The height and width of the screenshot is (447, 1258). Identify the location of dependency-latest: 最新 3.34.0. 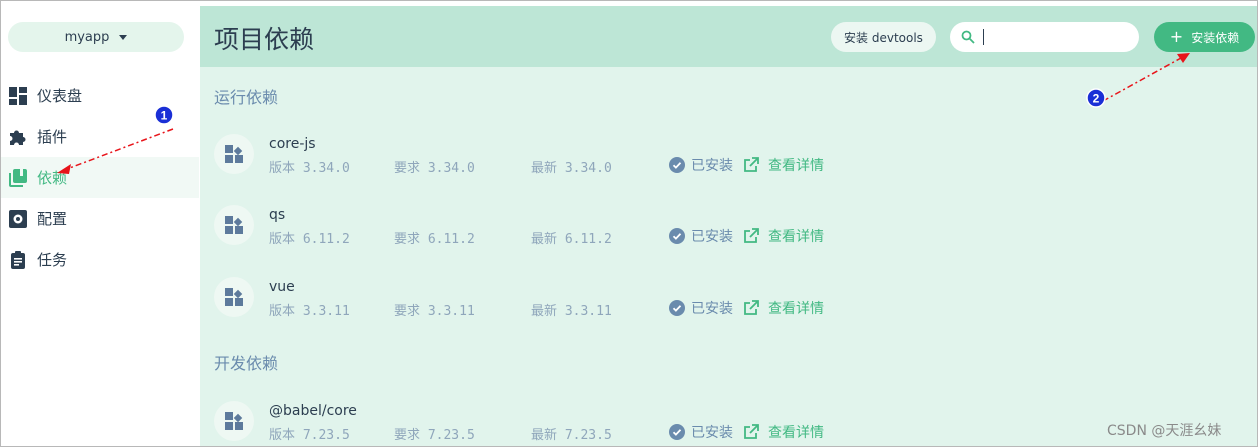
(571, 168).